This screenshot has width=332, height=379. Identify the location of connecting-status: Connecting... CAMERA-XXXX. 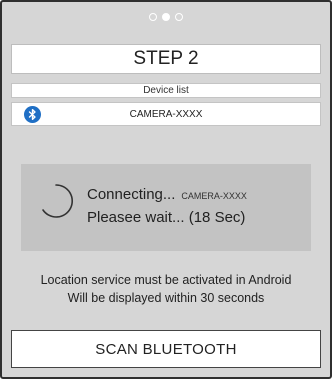
(167, 194).